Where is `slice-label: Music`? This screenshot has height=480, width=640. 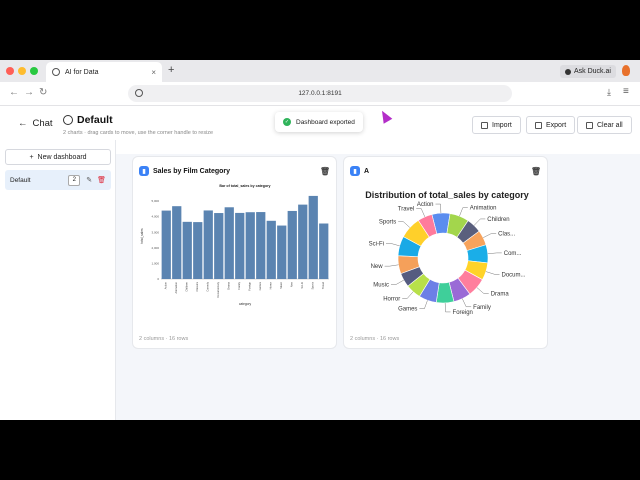 slice-label: Music is located at coordinates (381, 286).